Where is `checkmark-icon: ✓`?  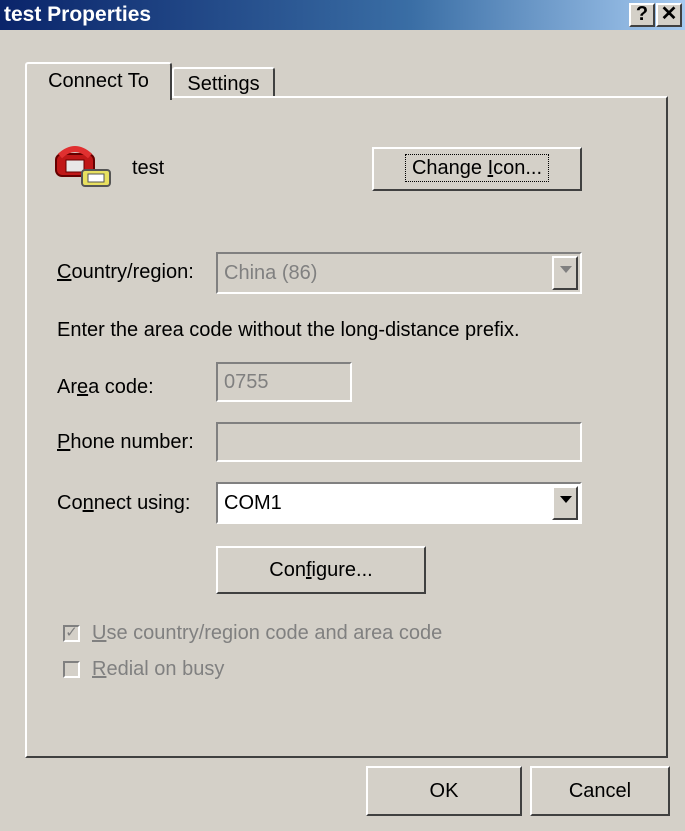 checkmark-icon: ✓ is located at coordinates (71, 632).